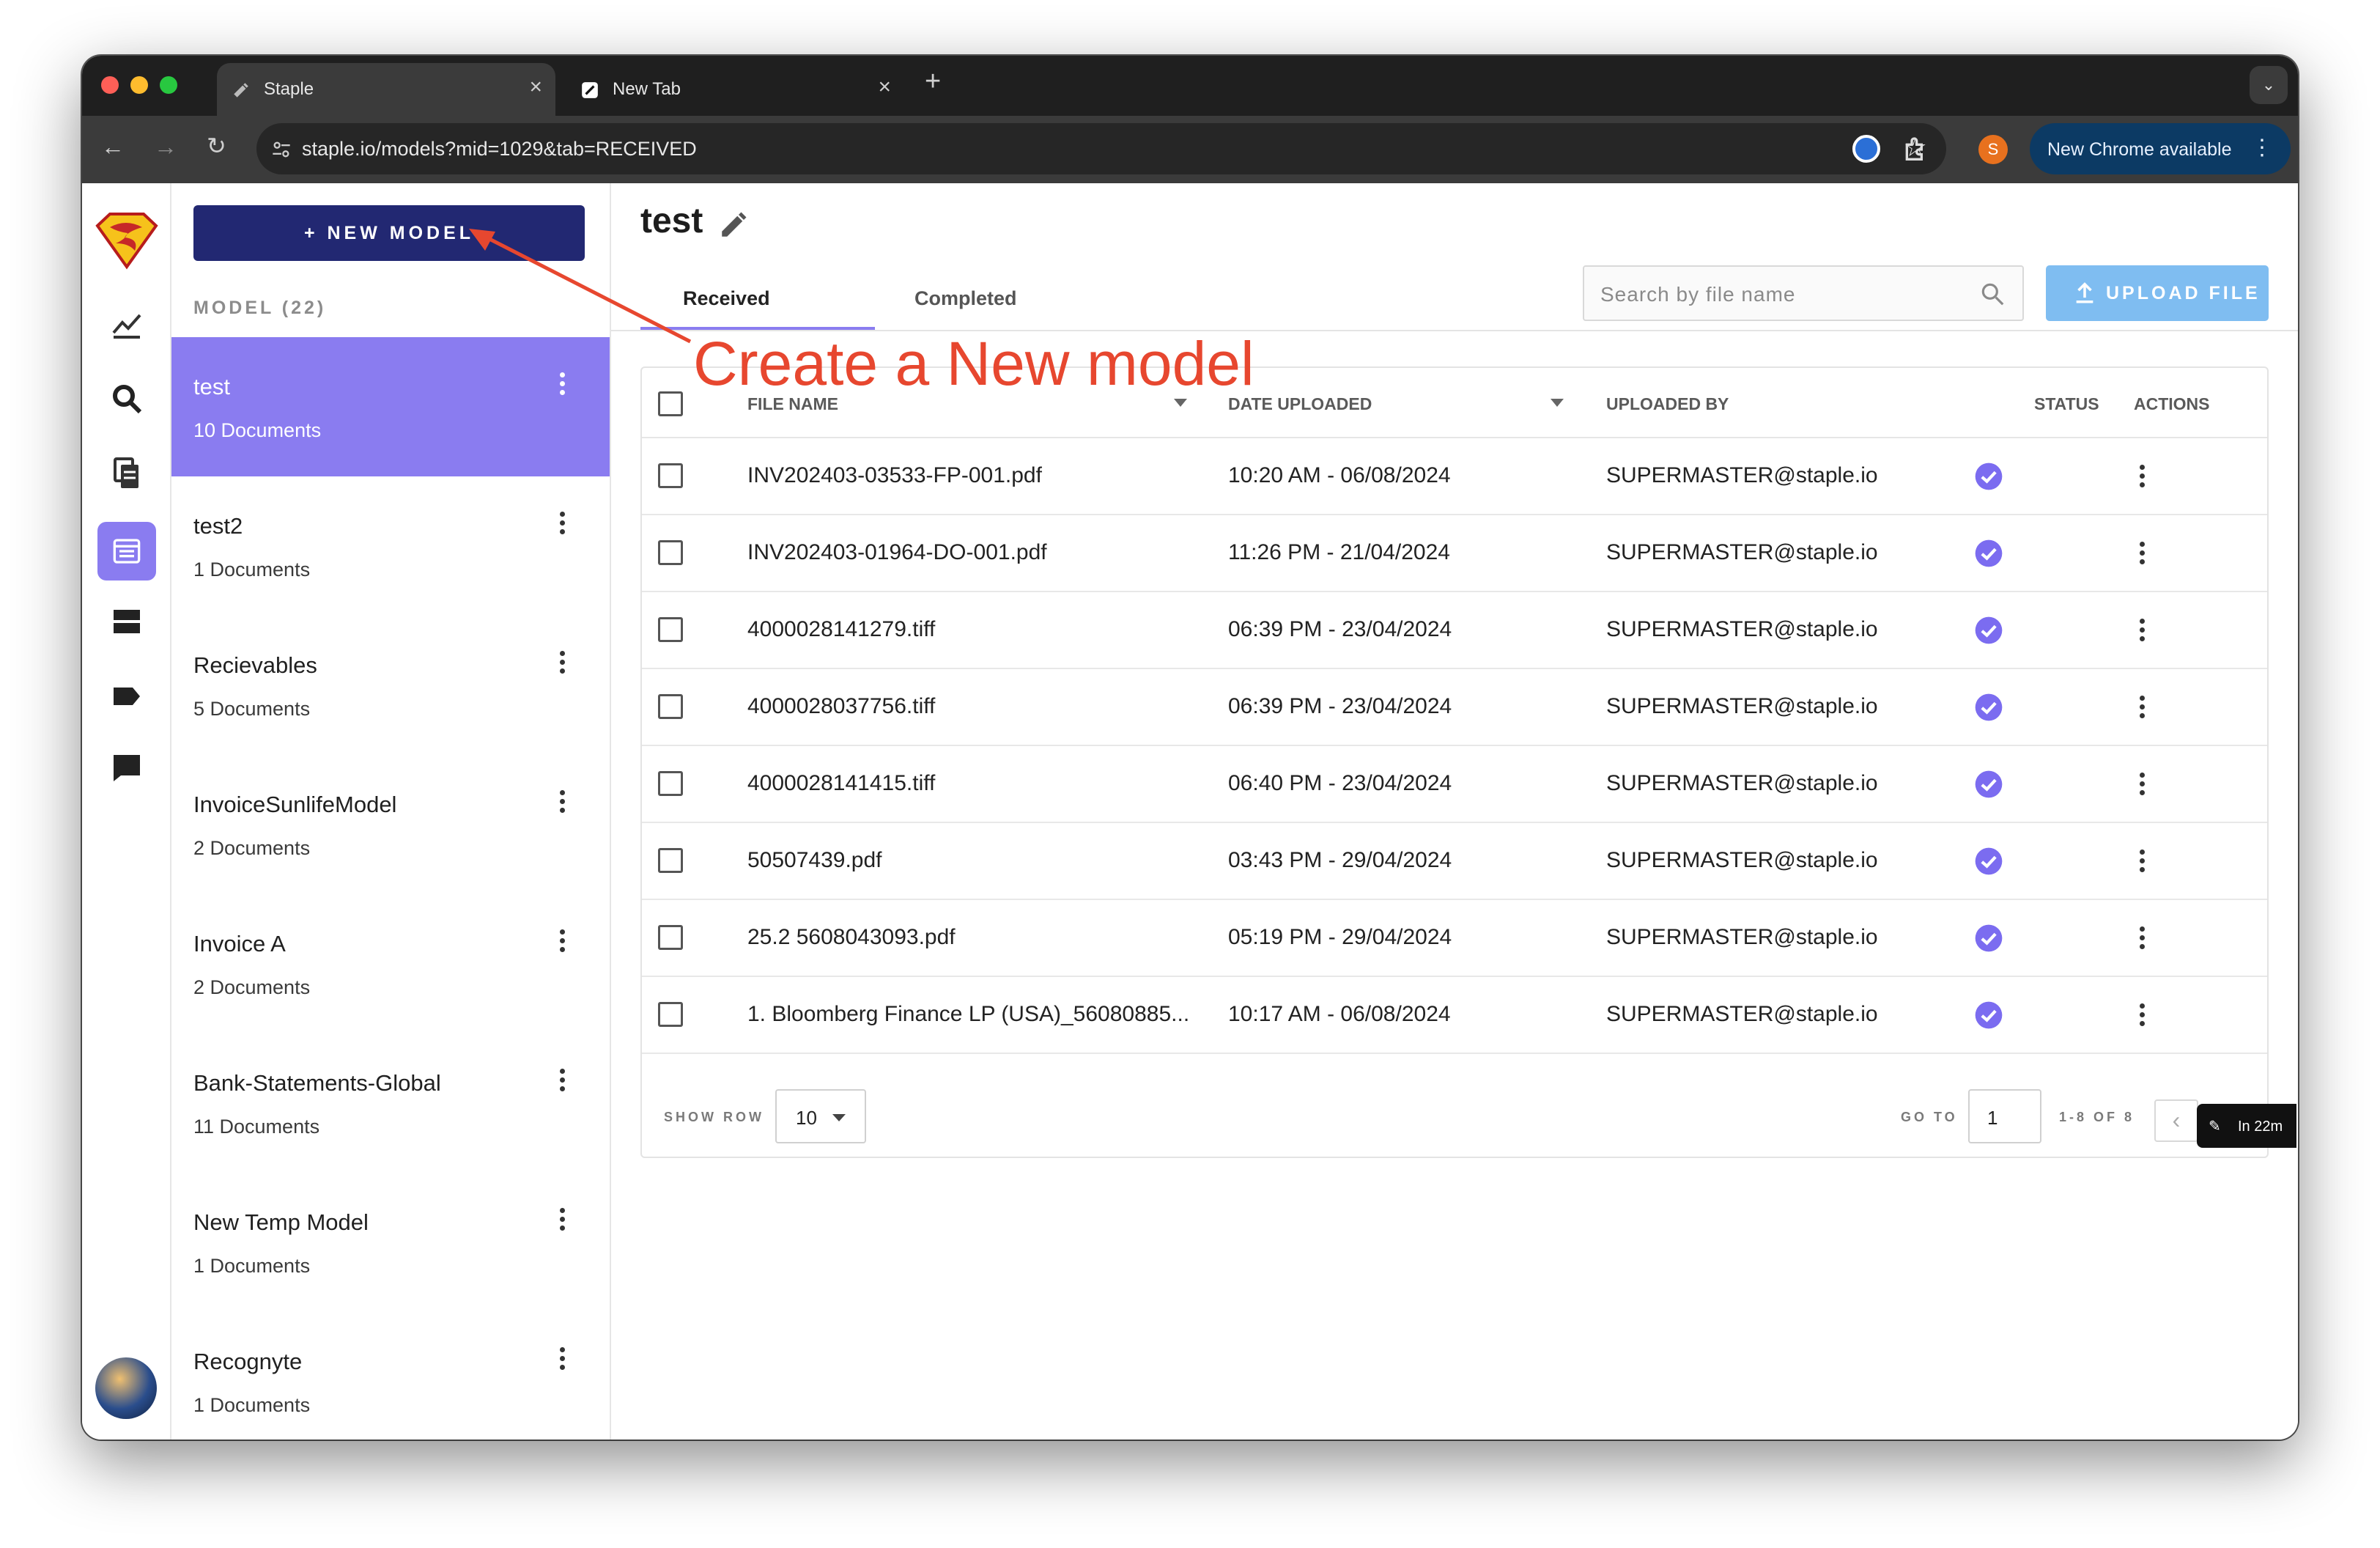 Image resolution: width=2380 pixels, height=1548 pixels. What do you see at coordinates (281, 149) in the screenshot?
I see `site-settings-icon` at bounding box center [281, 149].